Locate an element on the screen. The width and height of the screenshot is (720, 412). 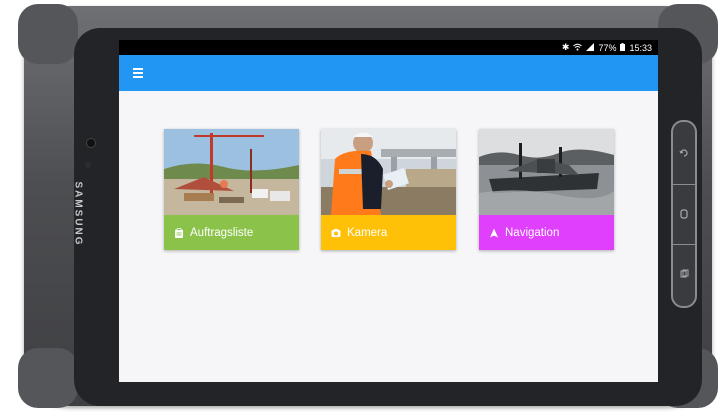
signal-icon is located at coordinates (590, 47).